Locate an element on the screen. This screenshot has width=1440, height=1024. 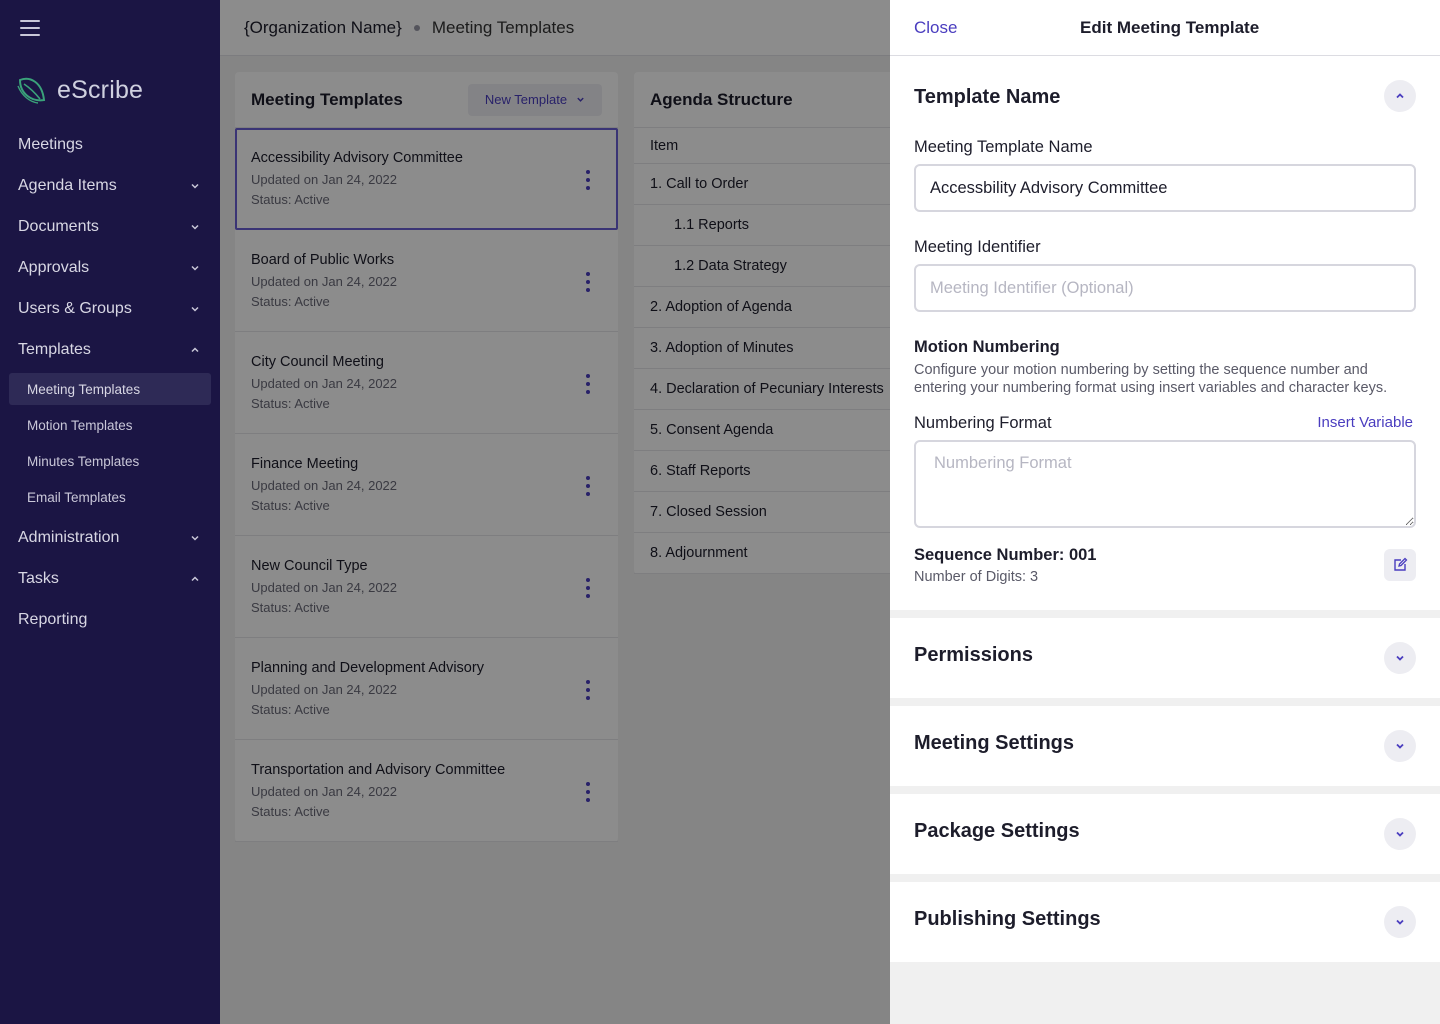
sidebar-subitem-email-templates: Email Templates is located at coordinates (110, 497).